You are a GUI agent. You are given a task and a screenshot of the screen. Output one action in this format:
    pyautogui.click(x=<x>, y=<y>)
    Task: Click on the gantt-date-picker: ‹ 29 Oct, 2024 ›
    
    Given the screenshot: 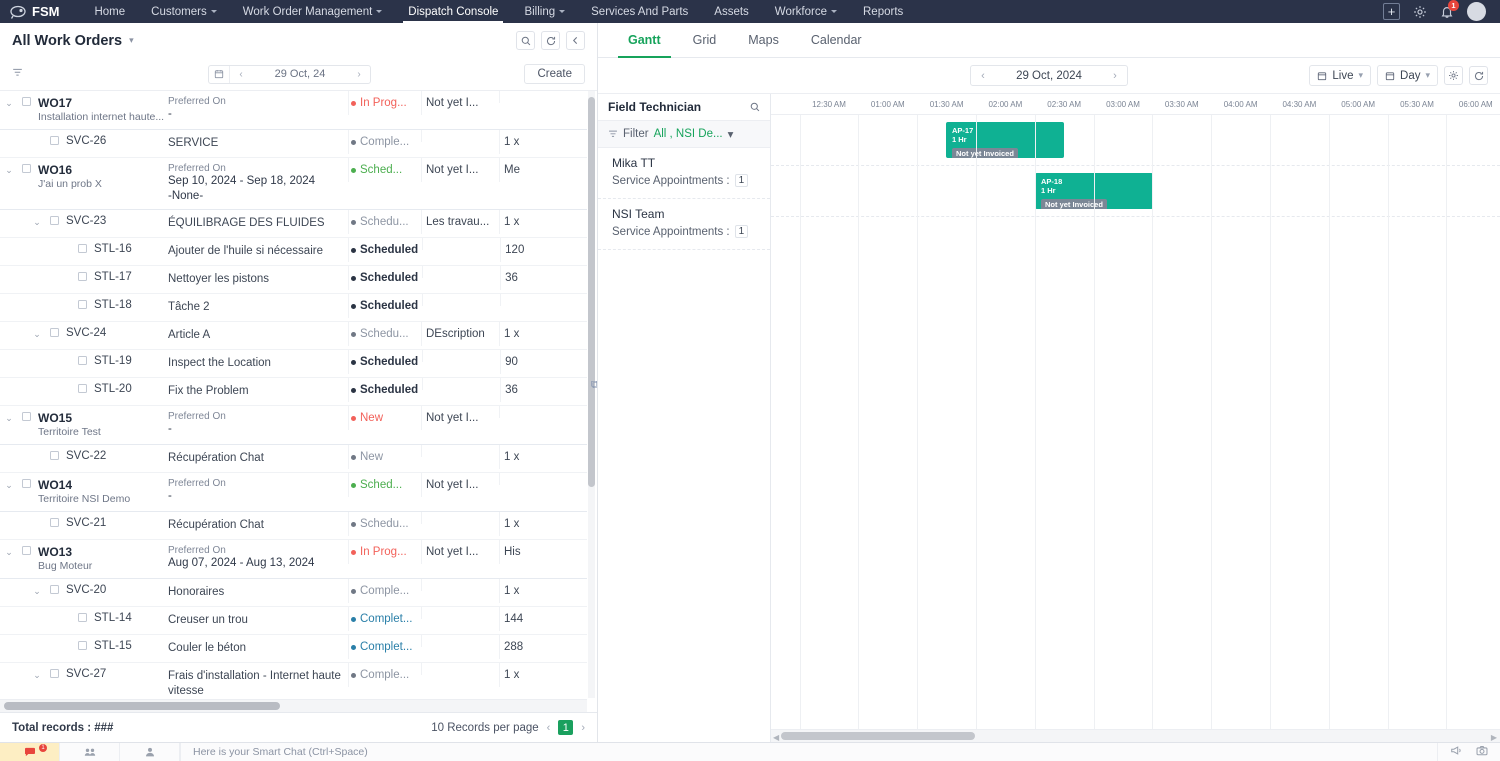 What is the action you would take?
    pyautogui.click(x=1049, y=75)
    